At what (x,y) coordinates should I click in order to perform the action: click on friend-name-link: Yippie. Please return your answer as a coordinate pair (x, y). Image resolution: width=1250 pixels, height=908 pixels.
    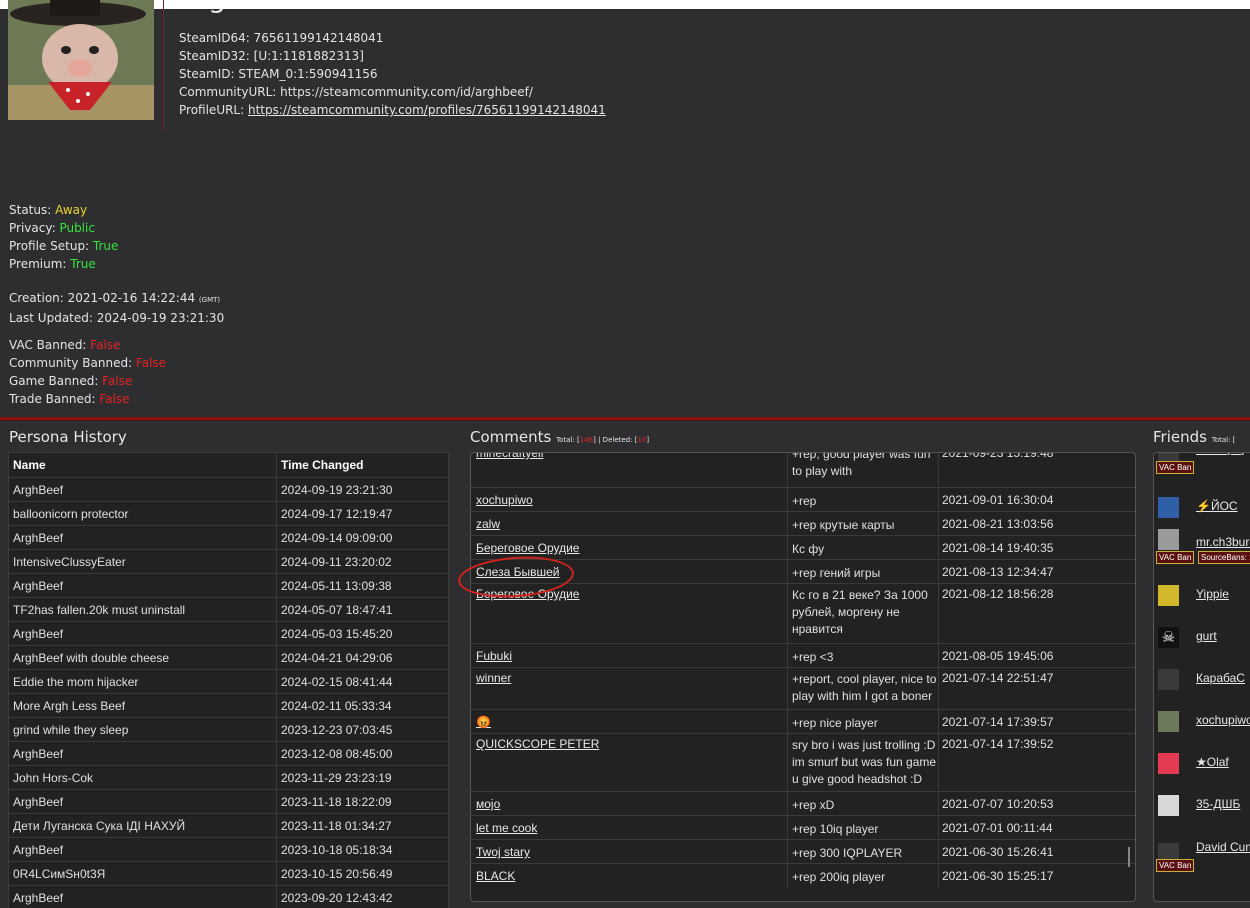
    Looking at the image, I should click on (1212, 594).